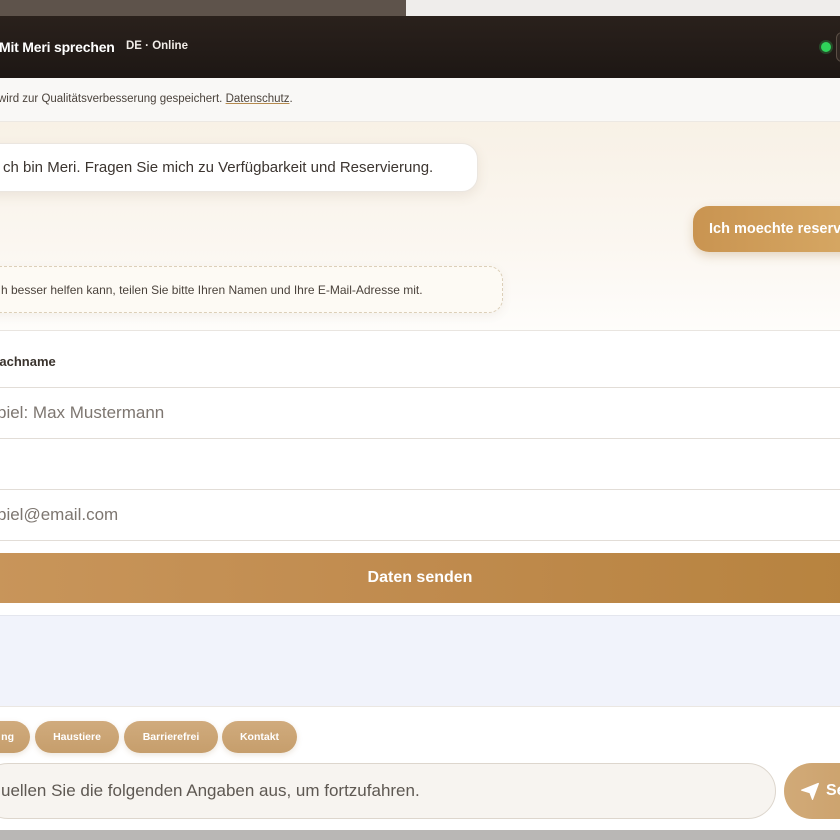 The height and width of the screenshot is (840, 840). What do you see at coordinates (420, 835) in the screenshot?
I see `background-page-bottom` at bounding box center [420, 835].